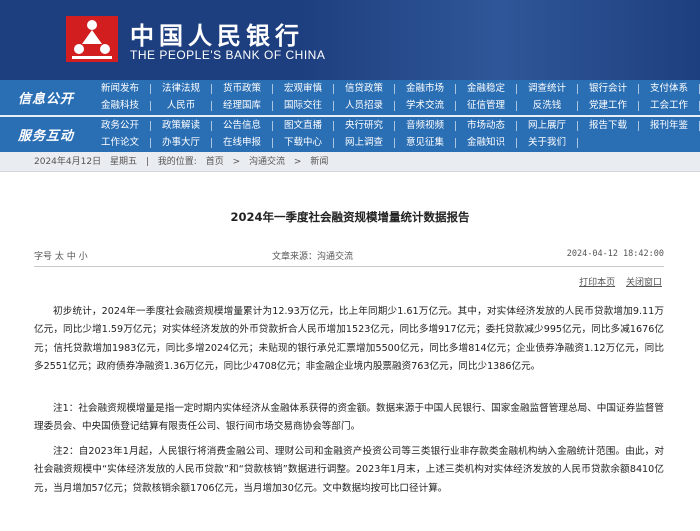 This screenshot has height=531, width=700. Describe the element at coordinates (365, 143) in the screenshot. I see `nav-link: 网上调查` at that location.